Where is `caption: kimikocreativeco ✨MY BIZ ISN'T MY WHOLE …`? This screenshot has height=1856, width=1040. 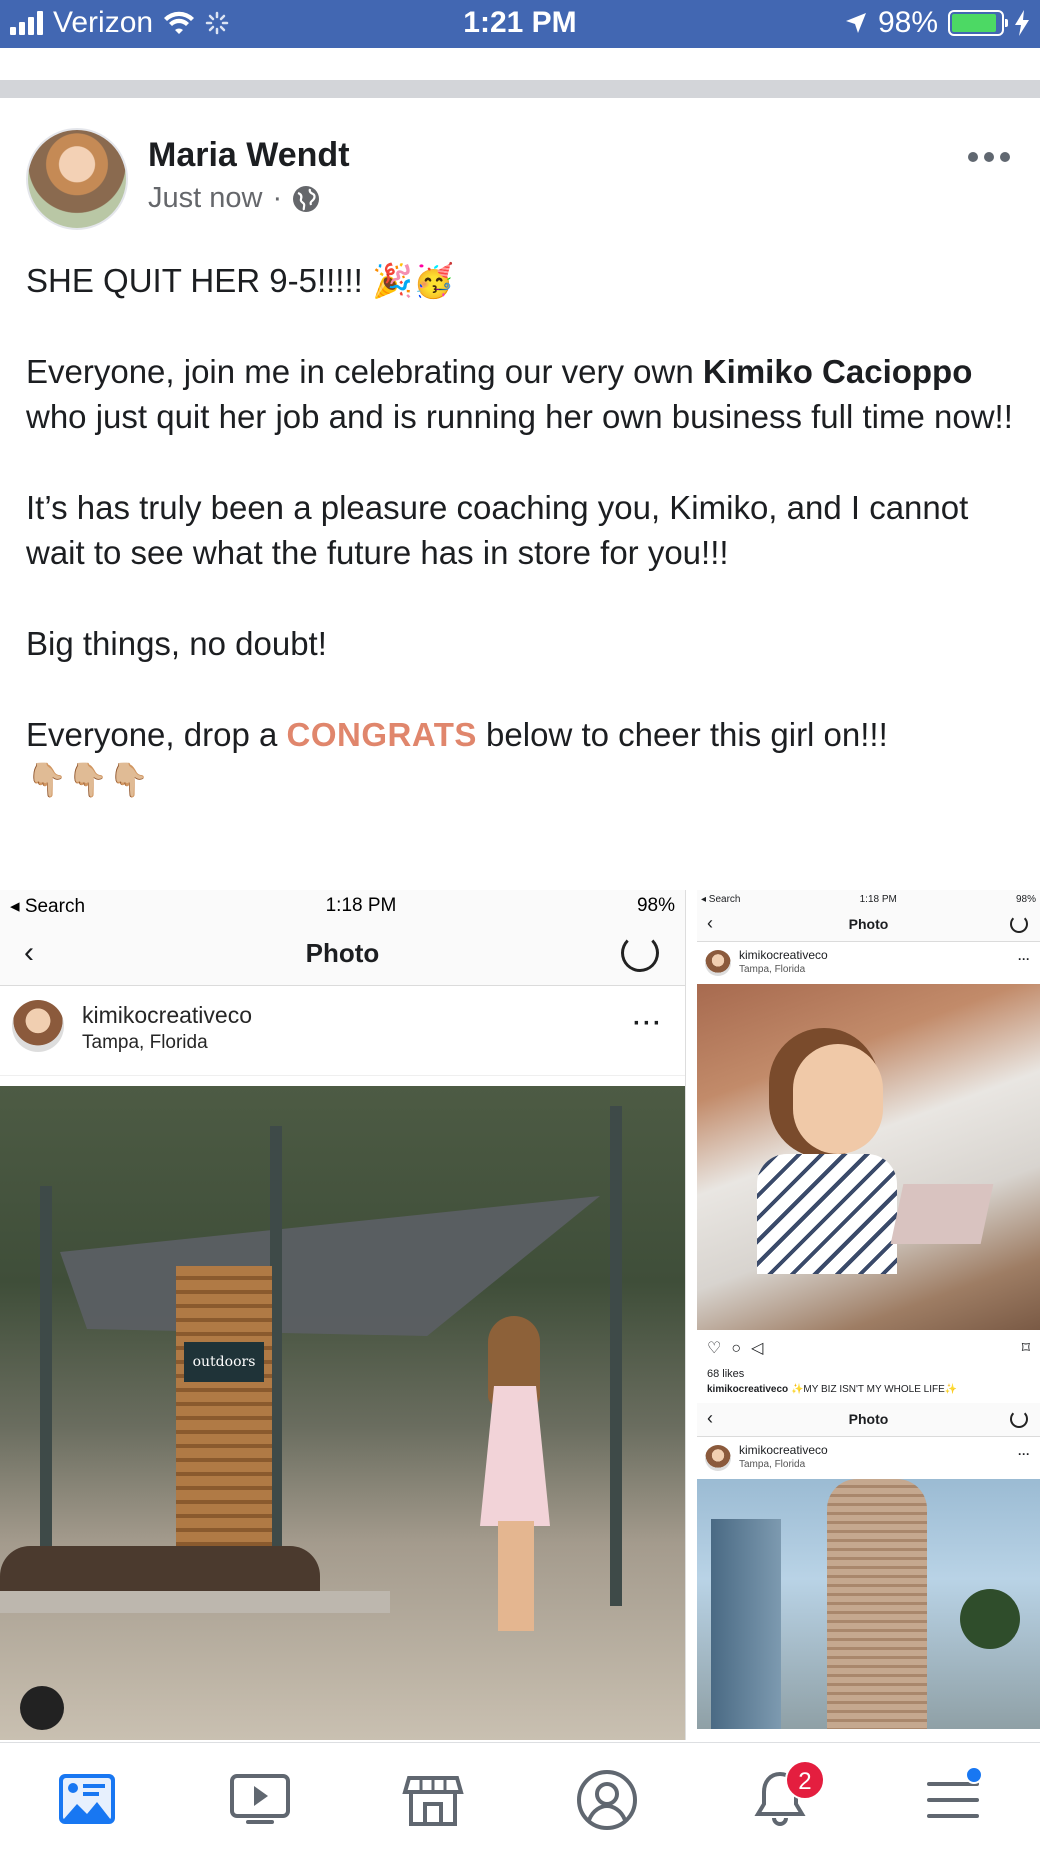 caption: kimikocreativeco ✨MY BIZ ISN'T MY WHOLE … is located at coordinates (868, 1387).